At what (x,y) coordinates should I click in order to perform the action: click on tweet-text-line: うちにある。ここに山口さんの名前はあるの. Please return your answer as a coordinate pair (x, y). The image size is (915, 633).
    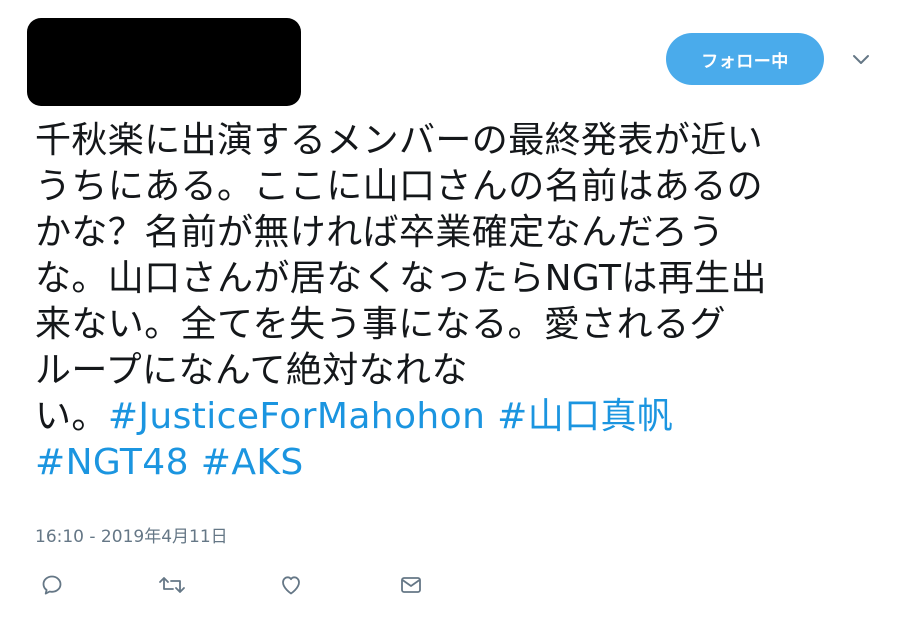
    Looking at the image, I should click on (455, 187).